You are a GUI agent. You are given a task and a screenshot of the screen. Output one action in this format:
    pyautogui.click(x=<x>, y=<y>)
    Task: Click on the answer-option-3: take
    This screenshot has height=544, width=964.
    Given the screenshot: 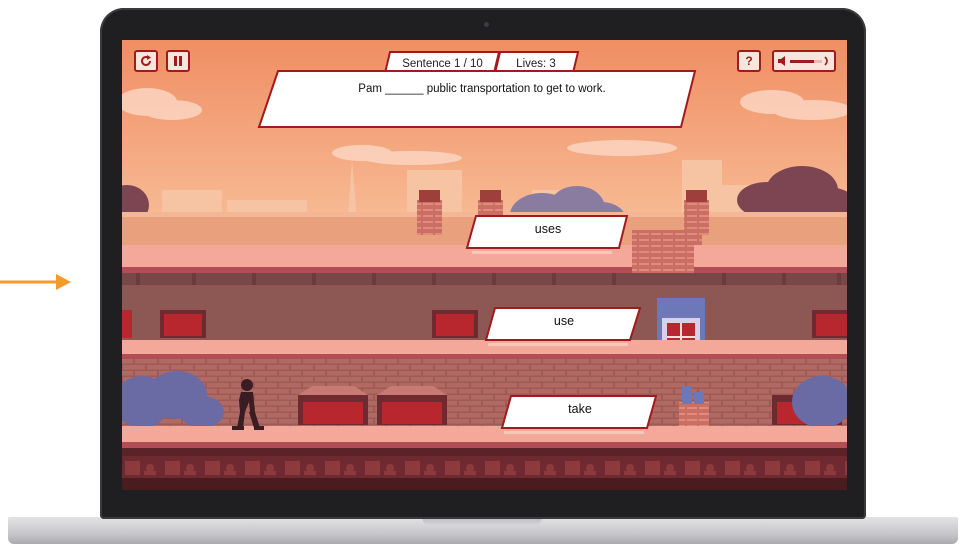 What is the action you would take?
    pyautogui.click(x=580, y=409)
    